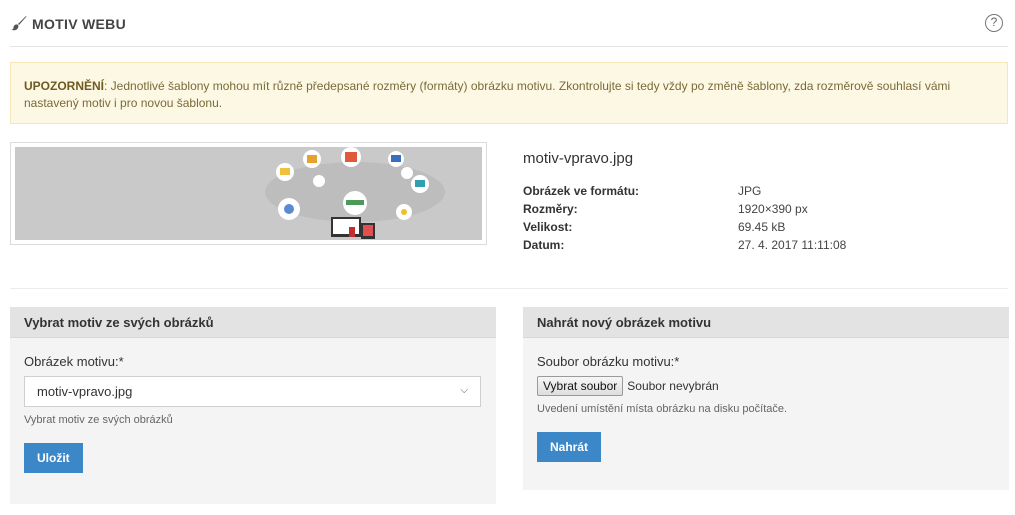  I want to click on upload-panel-heading: Nahrát nový obrázek motivu, so click(766, 322).